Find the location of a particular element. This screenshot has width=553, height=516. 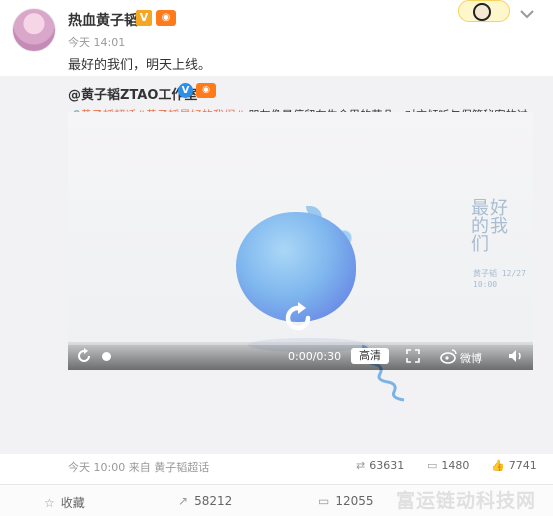

verified-badge: V is located at coordinates (144, 18).